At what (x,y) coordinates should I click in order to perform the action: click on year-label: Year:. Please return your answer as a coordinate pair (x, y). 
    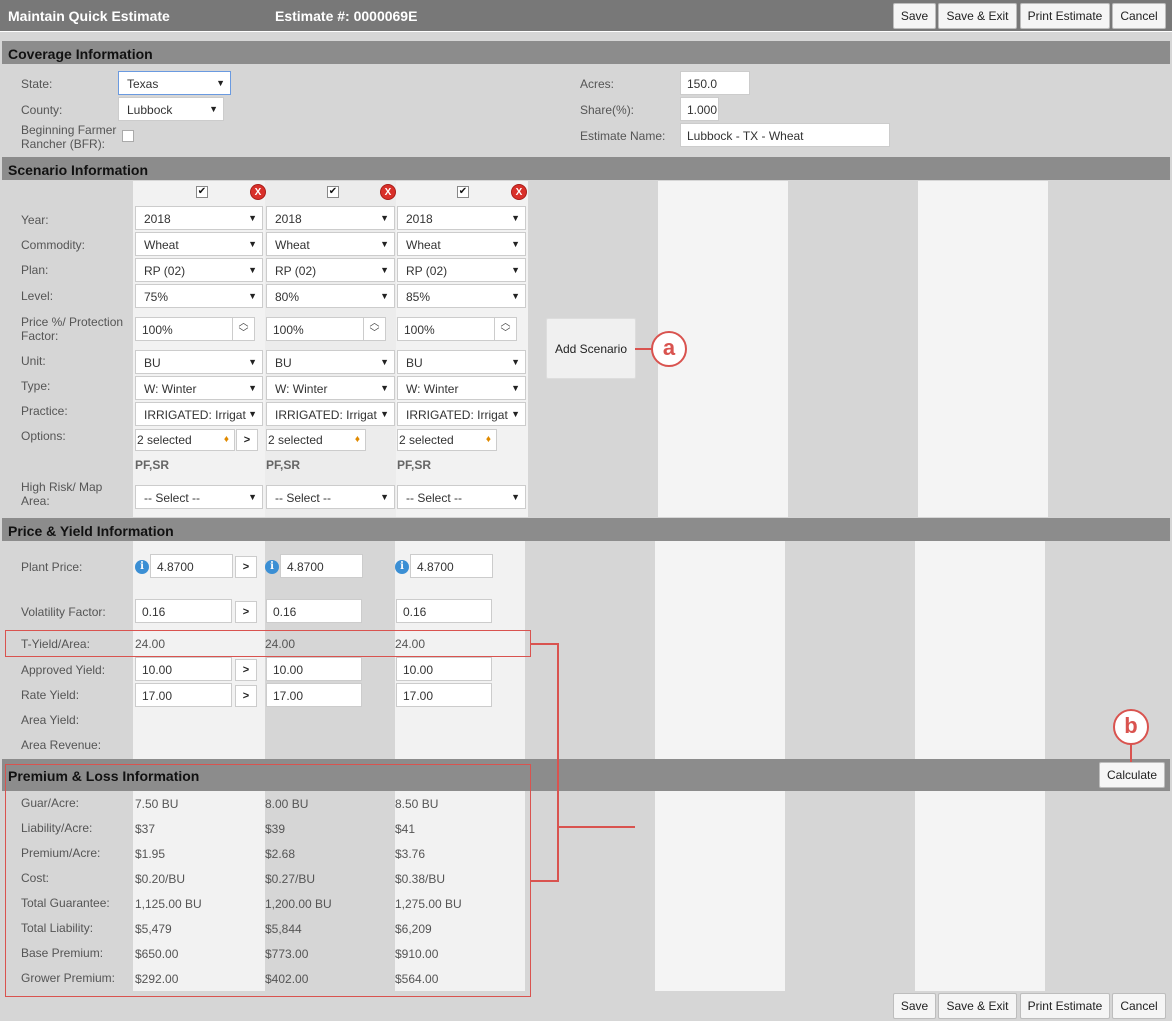
    Looking at the image, I should click on (35, 220).